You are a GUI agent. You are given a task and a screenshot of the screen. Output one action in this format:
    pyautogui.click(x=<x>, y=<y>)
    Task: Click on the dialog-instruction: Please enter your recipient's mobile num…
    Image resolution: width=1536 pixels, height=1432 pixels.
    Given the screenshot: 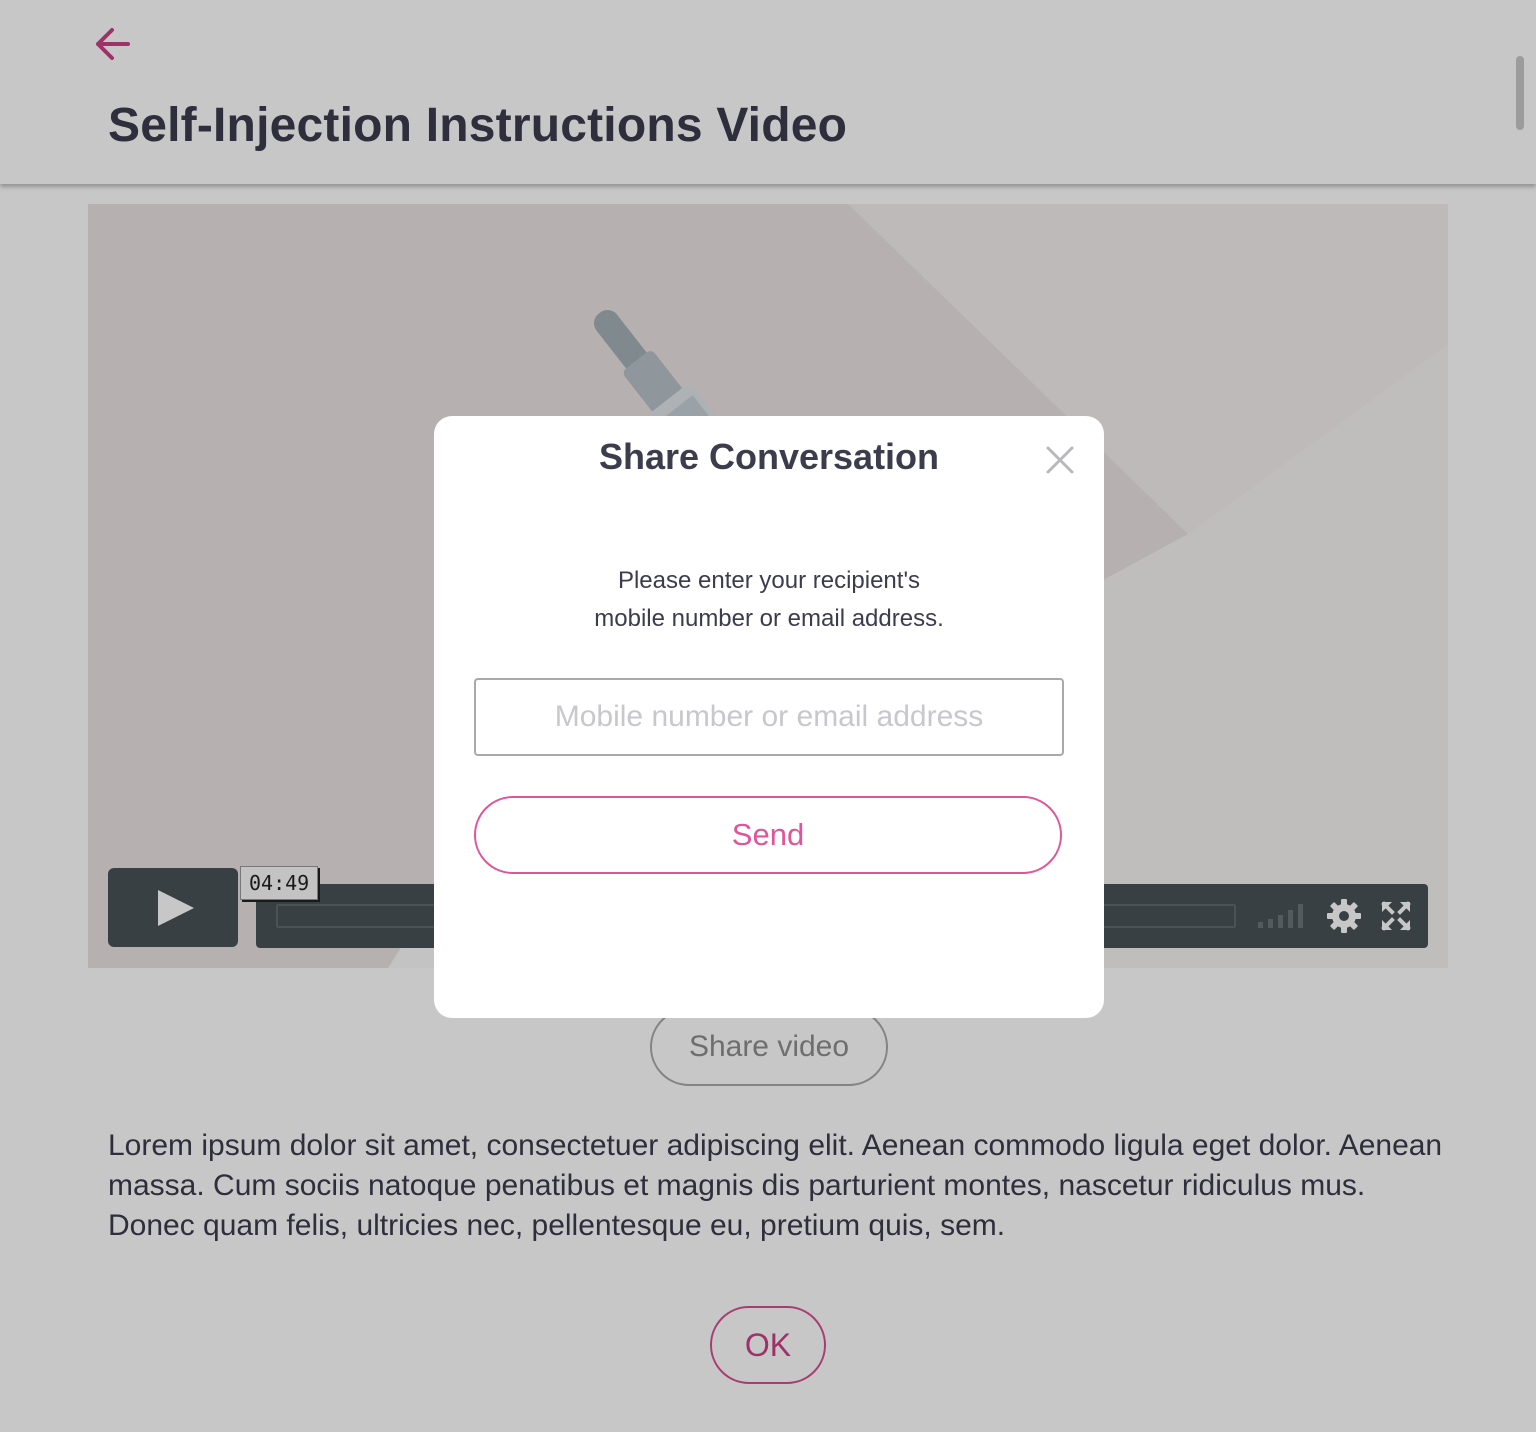 What is the action you would take?
    pyautogui.click(x=769, y=600)
    